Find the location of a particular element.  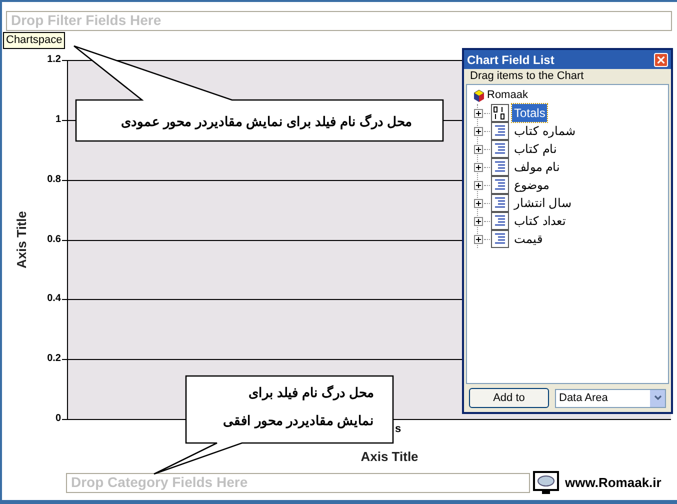

category-drop-field: Drop Category Fields Here is located at coordinates (298, 482).